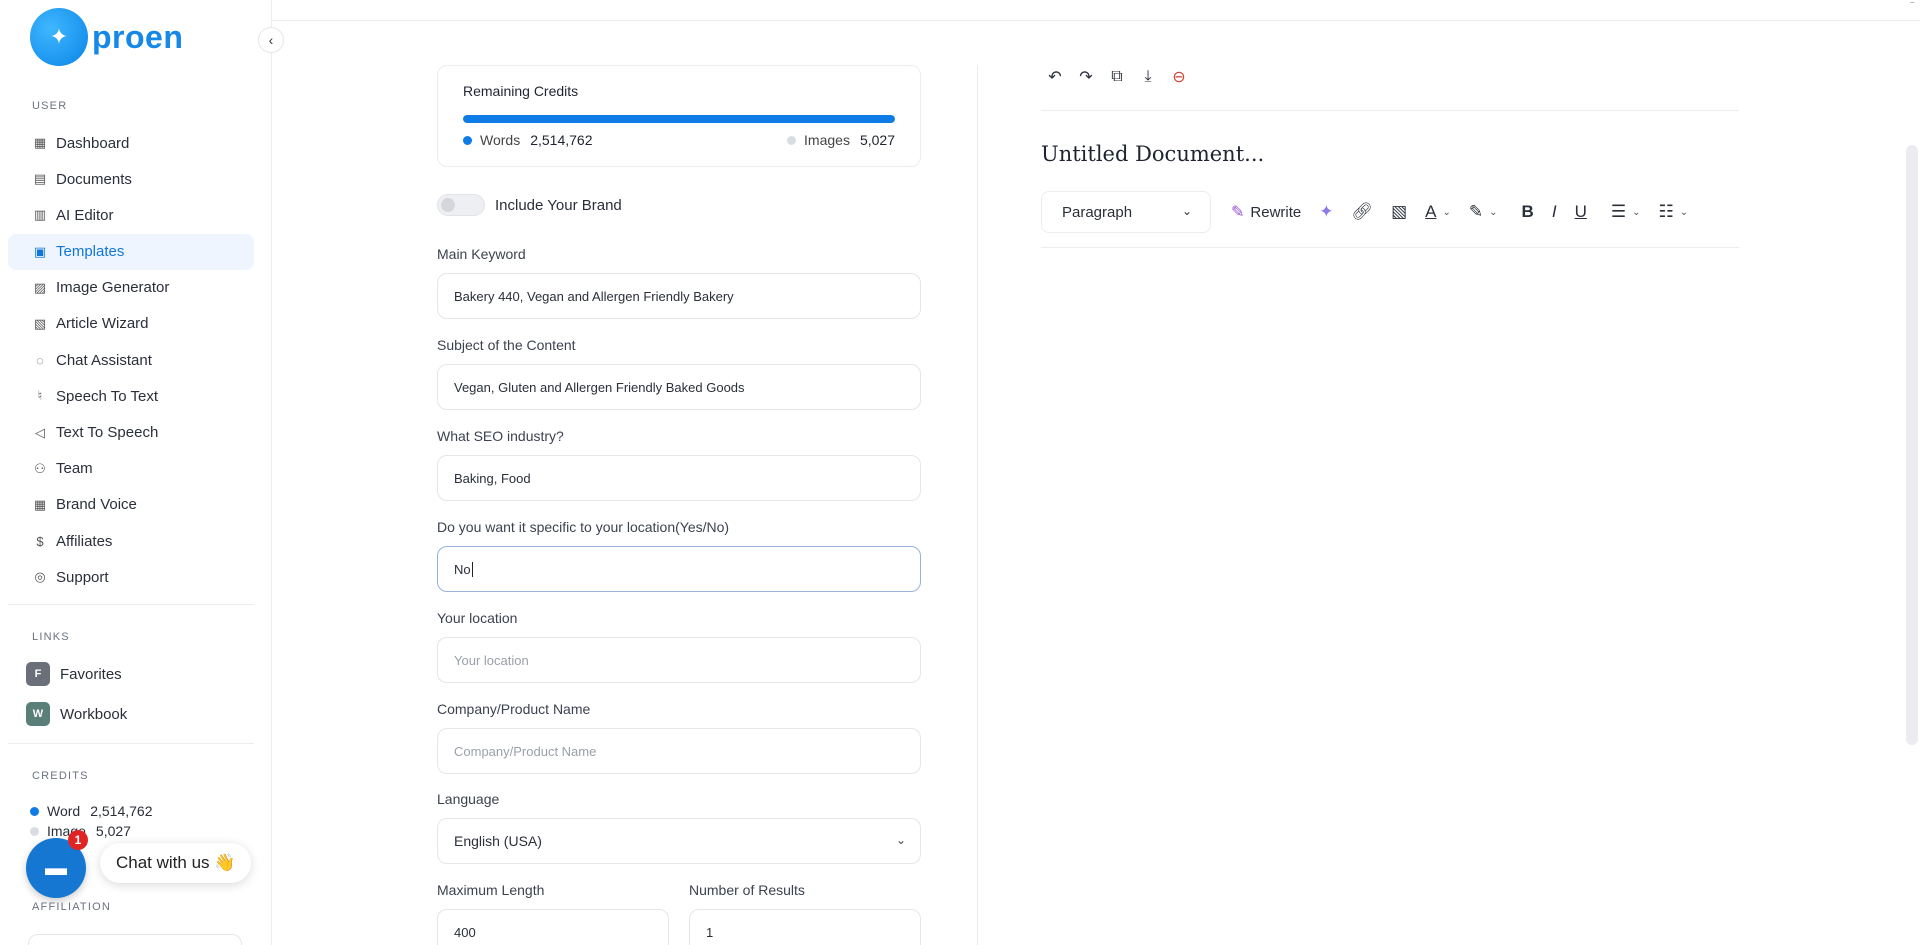 The height and width of the screenshot is (945, 1920). I want to click on brand-name: proen, so click(138, 36).